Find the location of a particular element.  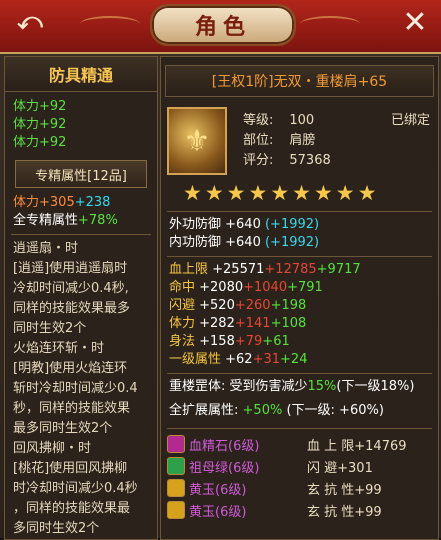

gem-stat: 闪 避+301 is located at coordinates (340, 468).